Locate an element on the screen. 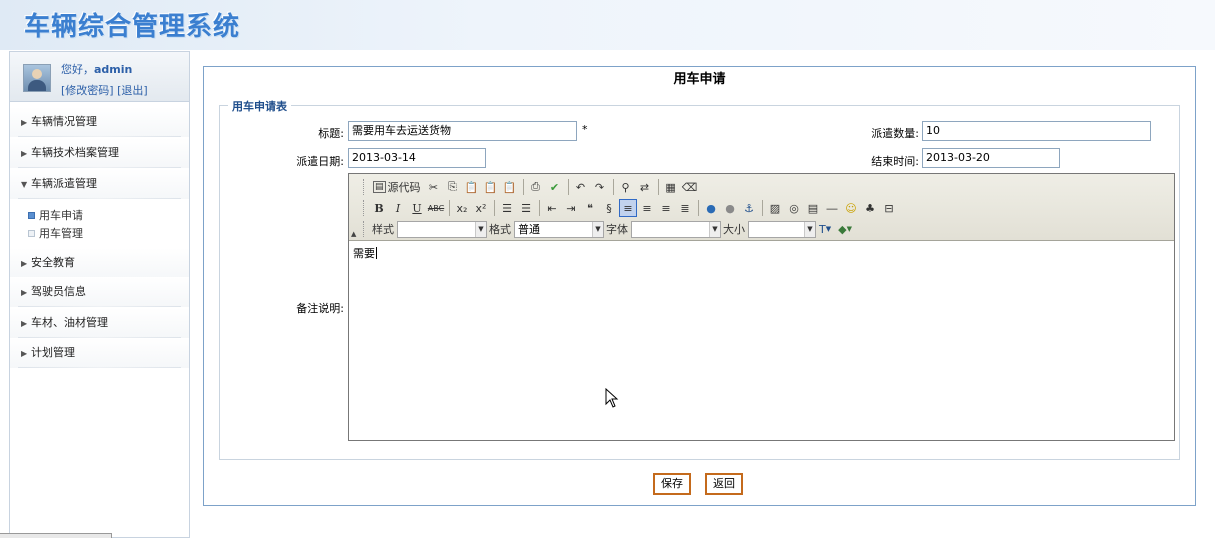  sidebar-subitem-apply: 用车申请 is located at coordinates (55, 215).